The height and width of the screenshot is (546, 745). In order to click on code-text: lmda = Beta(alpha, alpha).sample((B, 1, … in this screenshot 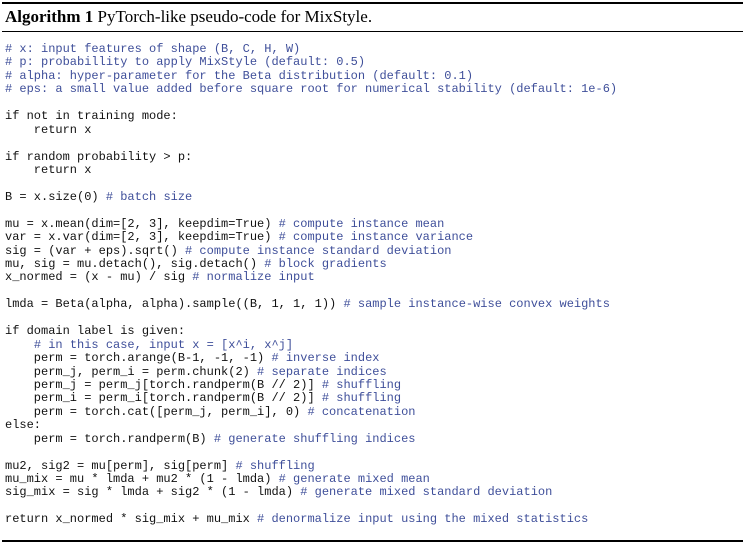, I will do `click(174, 304)`.